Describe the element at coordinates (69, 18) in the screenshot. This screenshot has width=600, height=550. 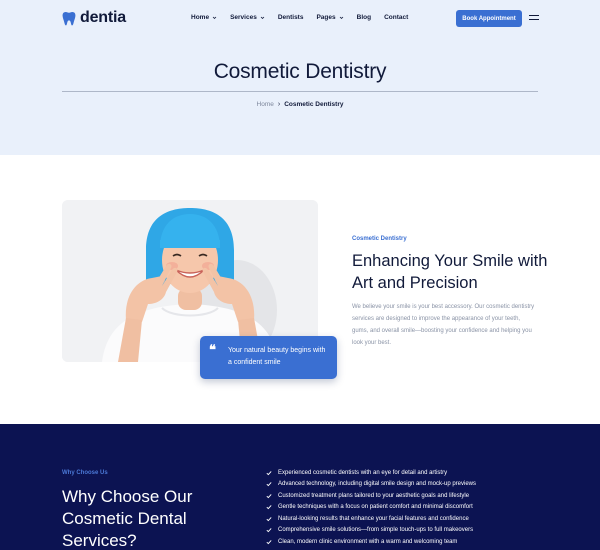
I see `tooth-icon` at that location.